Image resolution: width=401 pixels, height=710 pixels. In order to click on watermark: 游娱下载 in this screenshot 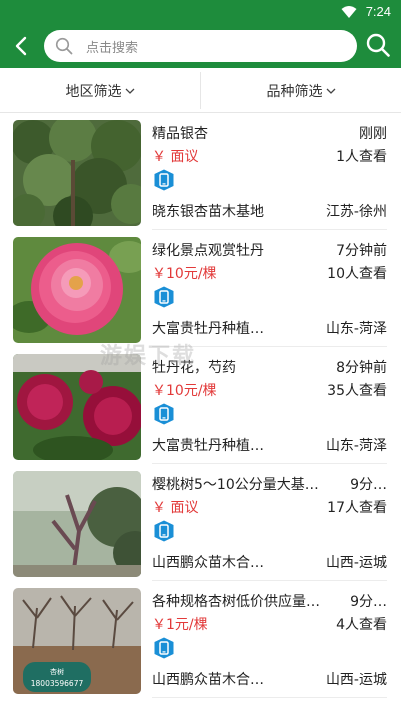, I will do `click(148, 354)`.